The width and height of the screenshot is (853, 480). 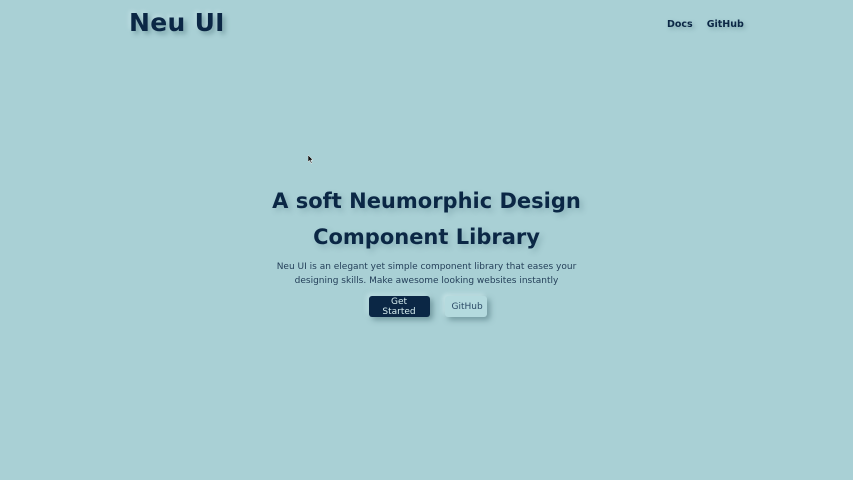 I want to click on hero-actions: Get Started GitHub, so click(x=426, y=306).